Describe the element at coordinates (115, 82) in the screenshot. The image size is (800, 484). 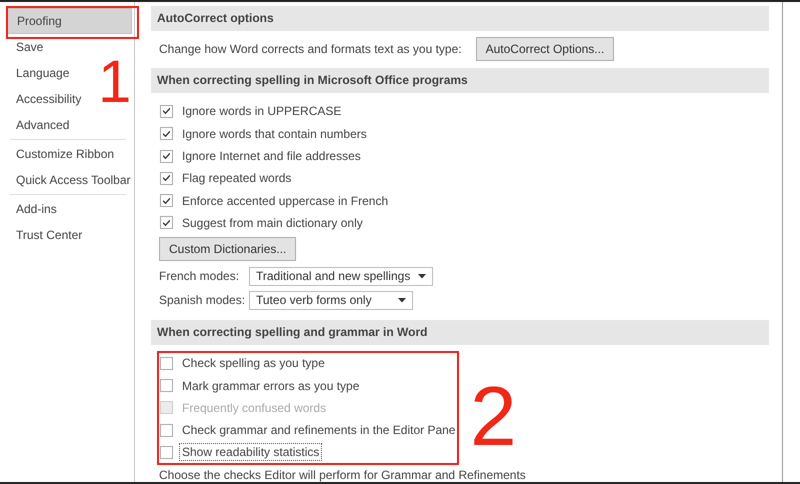
I see `annotation-number: 1` at that location.